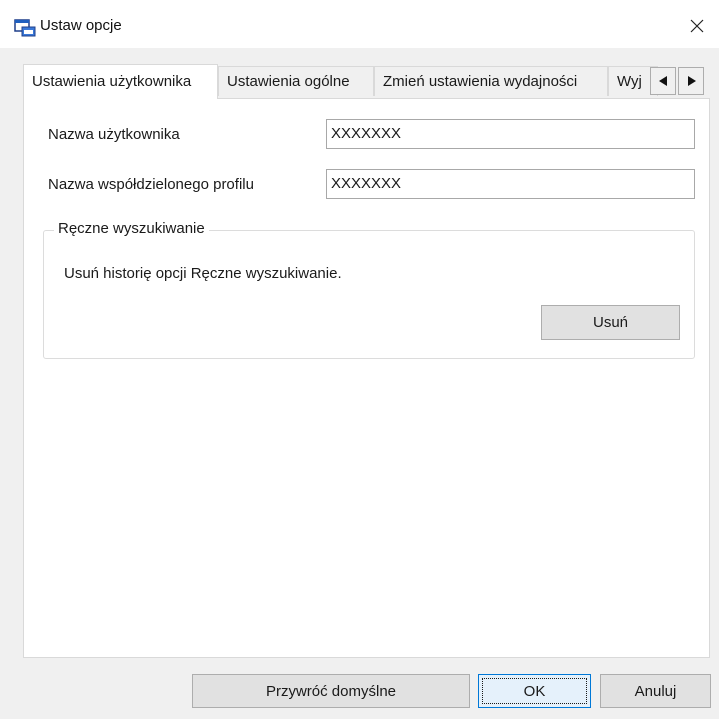 The width and height of the screenshot is (719, 719). I want to click on window-title: Ustaw opcje, so click(81, 25).